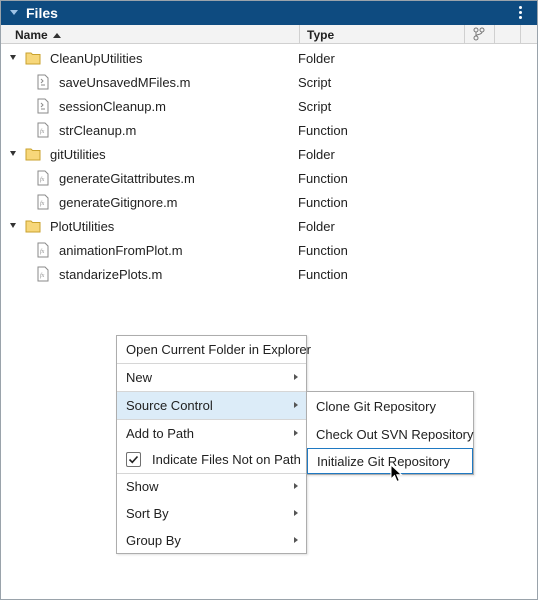  Describe the element at coordinates (383, 461) in the screenshot. I see `menu-item-label: Initialize Git Repository` at that location.